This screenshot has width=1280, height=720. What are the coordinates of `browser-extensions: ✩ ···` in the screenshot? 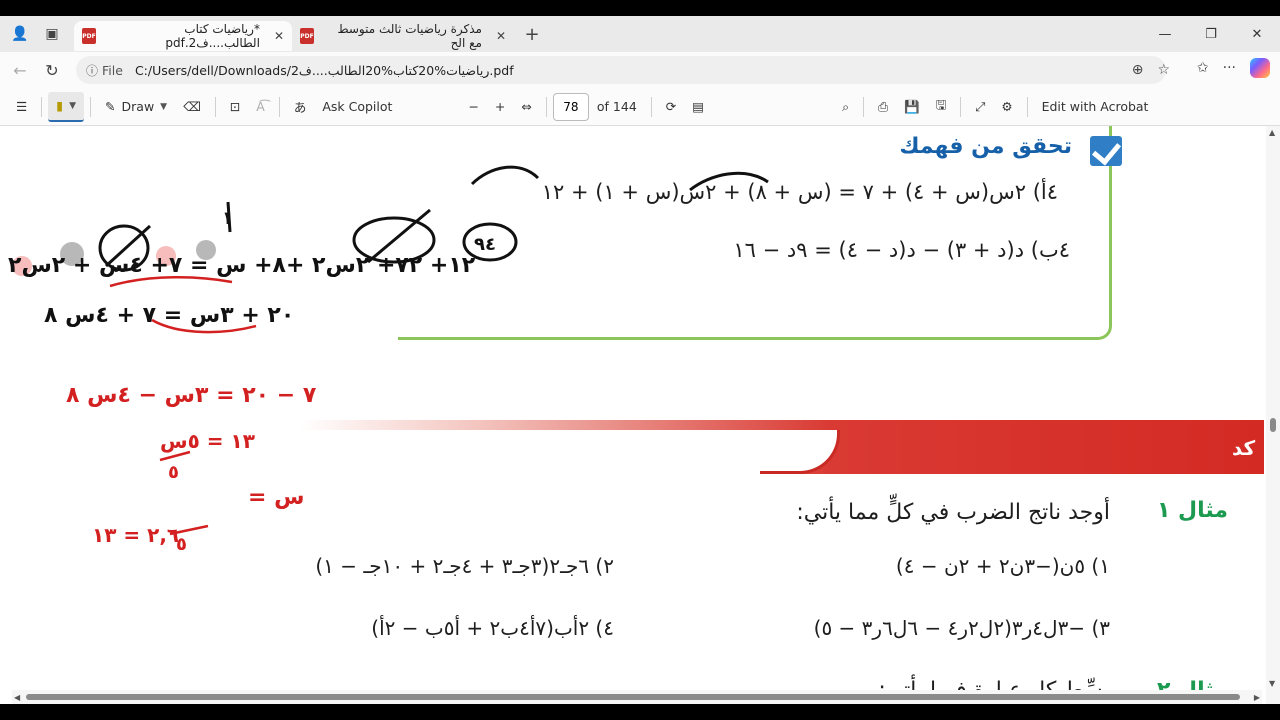 It's located at (1233, 68).